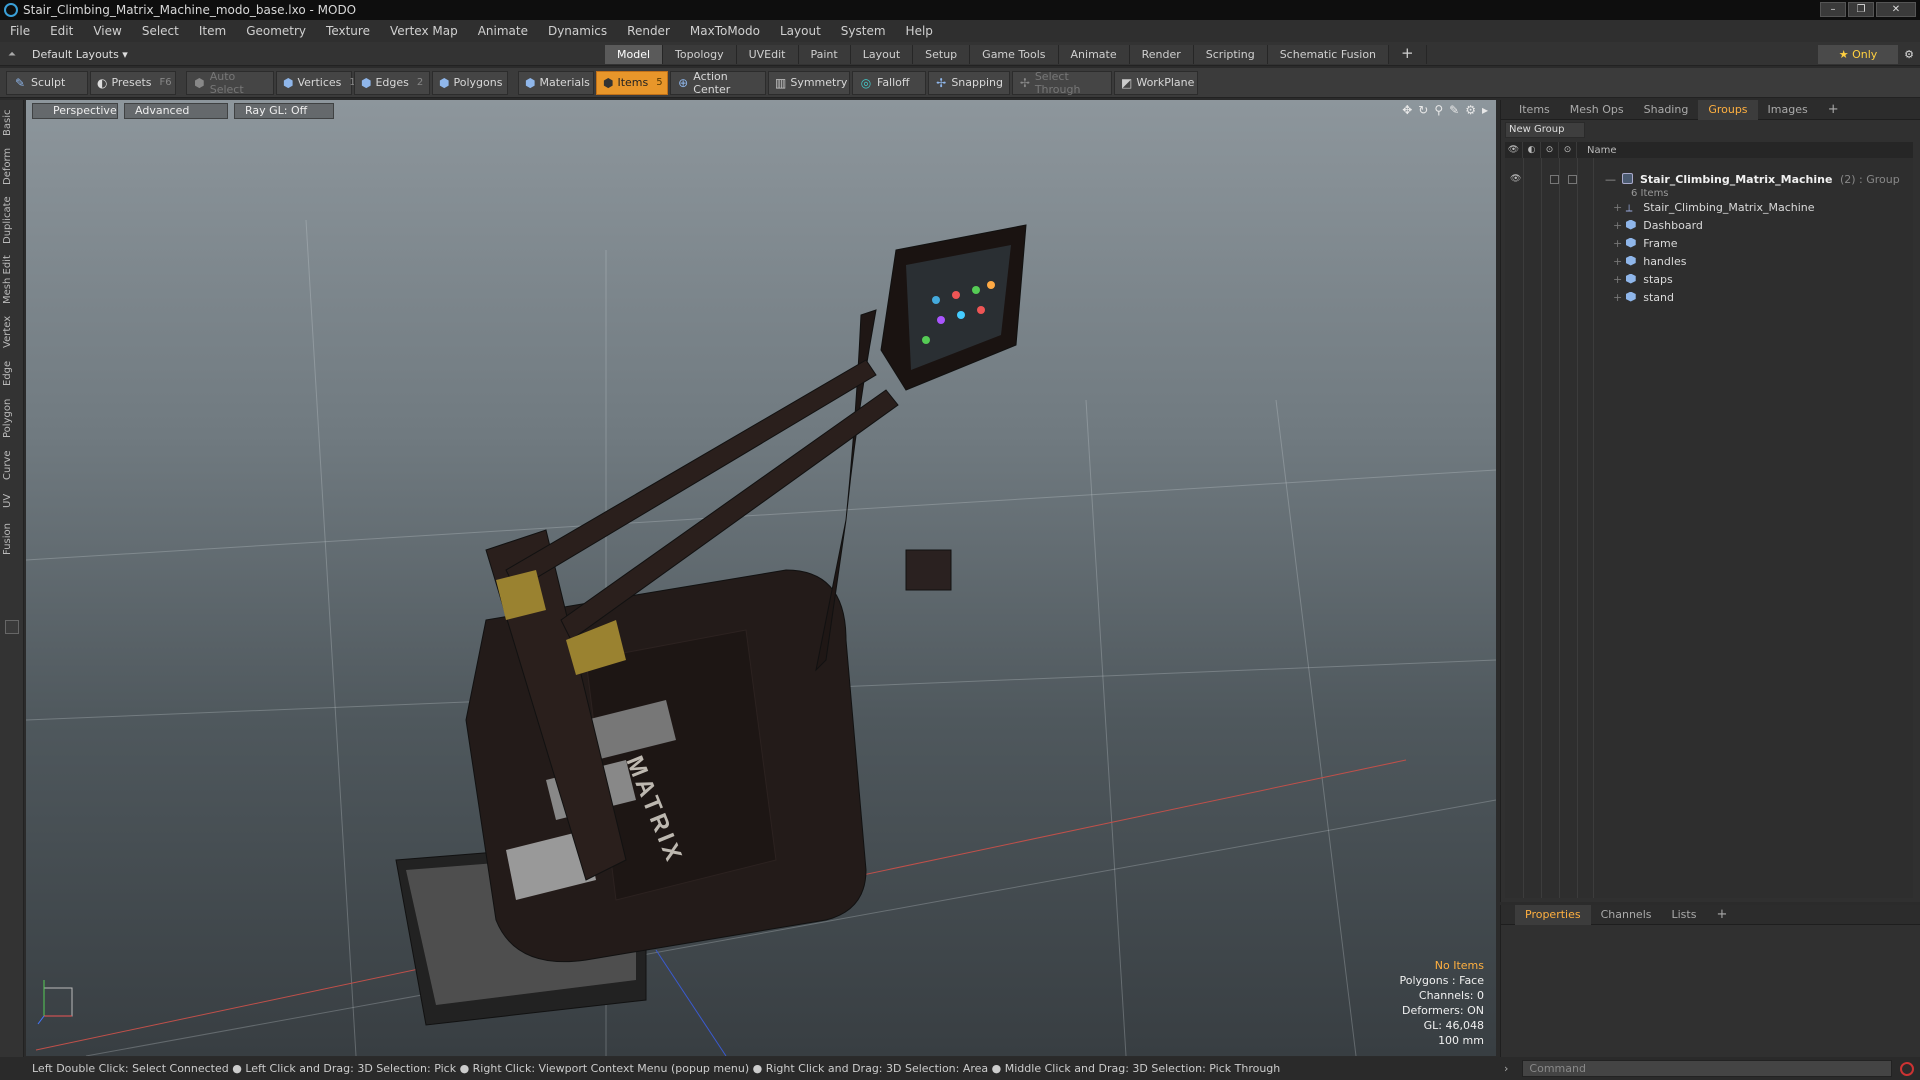 Image resolution: width=1920 pixels, height=1080 pixels. I want to click on tab-shading: Shading, so click(1666, 110).